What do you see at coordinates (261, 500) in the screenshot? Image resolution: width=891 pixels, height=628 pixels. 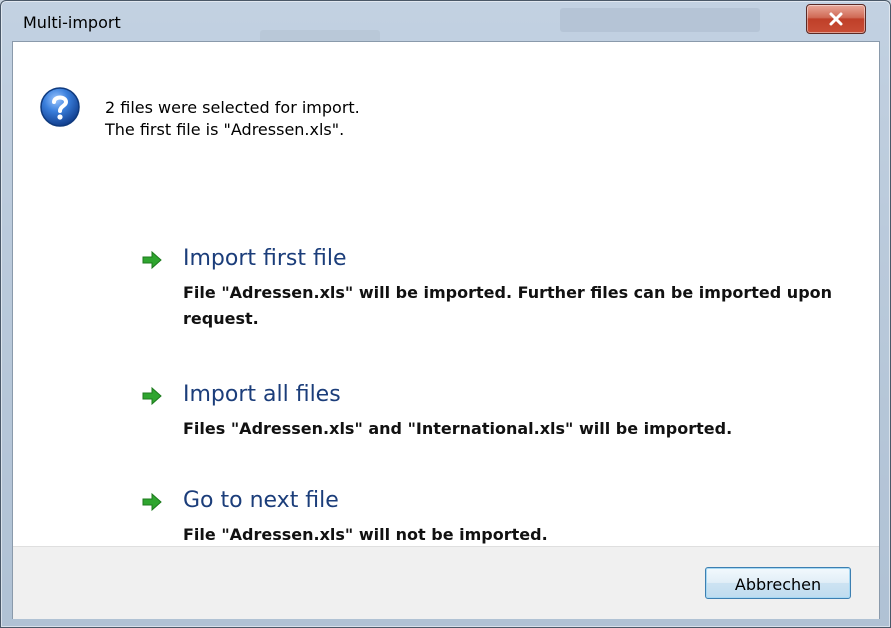 I see `option-title: Go to next file` at bounding box center [261, 500].